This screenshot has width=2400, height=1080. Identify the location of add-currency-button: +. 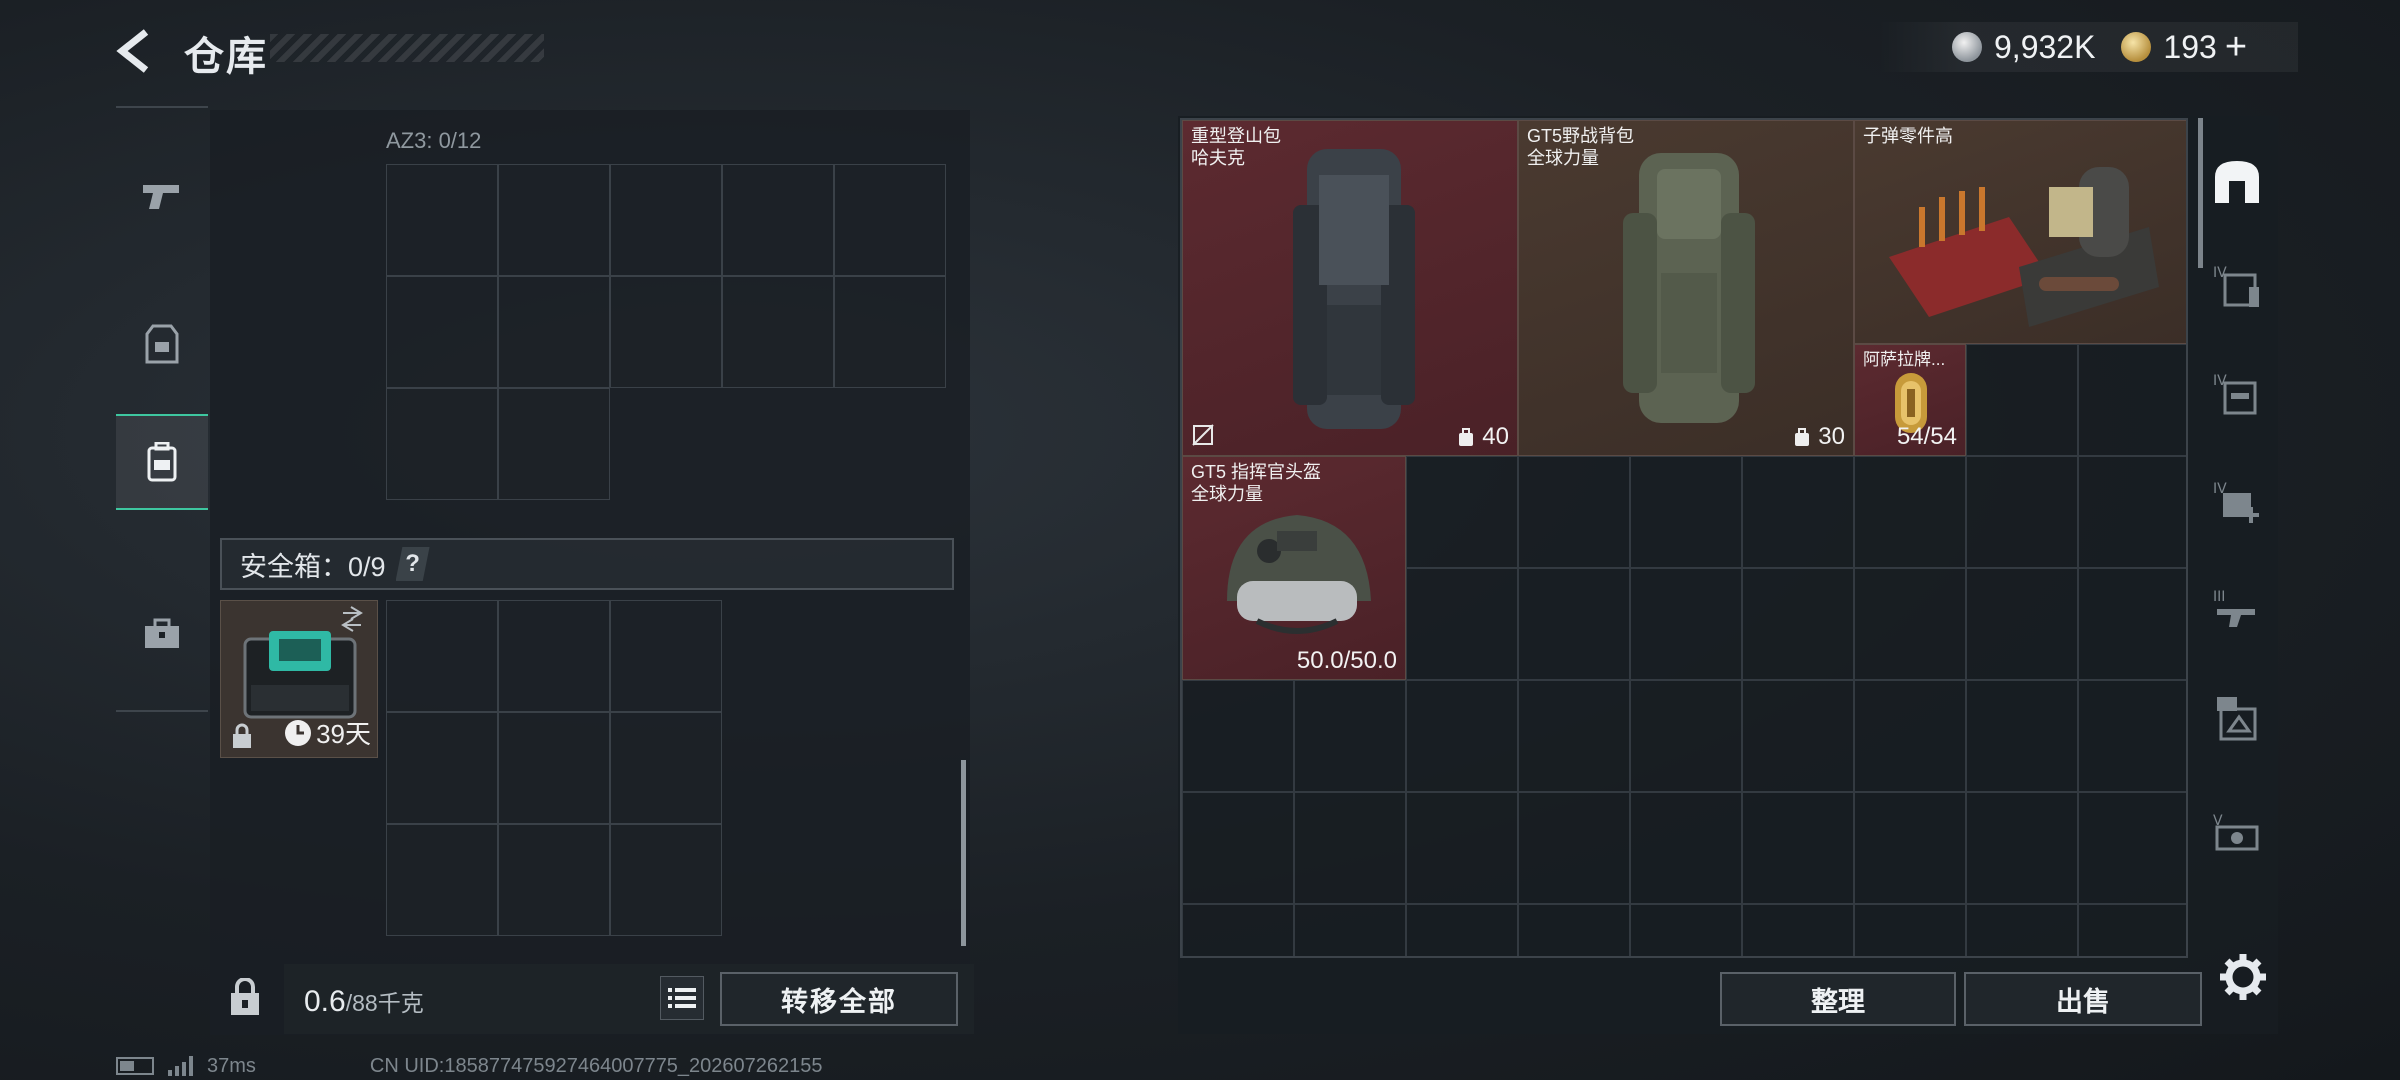
(2236, 47).